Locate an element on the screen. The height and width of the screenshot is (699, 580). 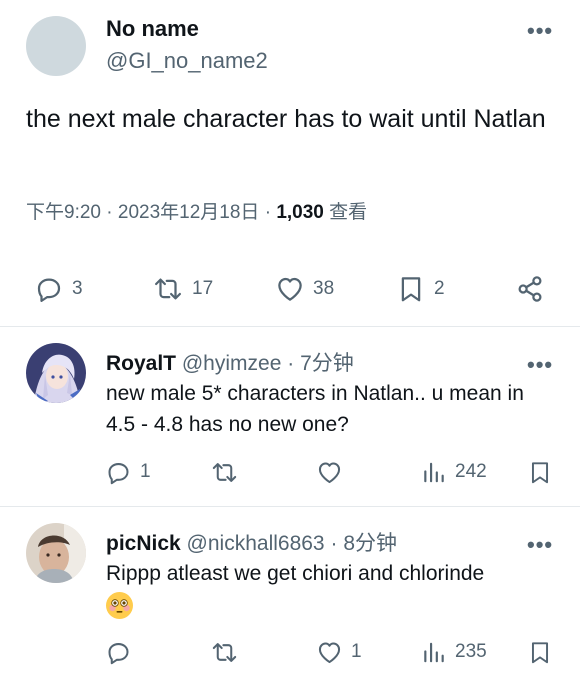
views-button: 242 is located at coordinates (454, 472).